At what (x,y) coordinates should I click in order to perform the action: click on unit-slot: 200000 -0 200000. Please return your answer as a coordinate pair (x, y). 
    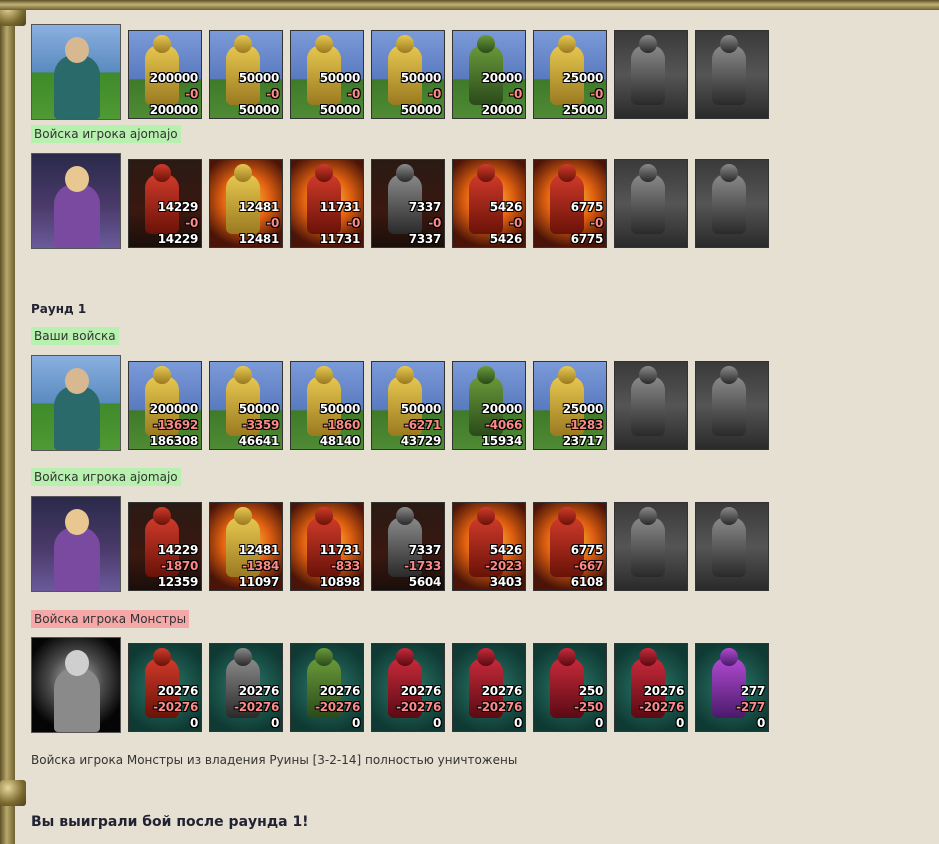
    Looking at the image, I should click on (165, 74).